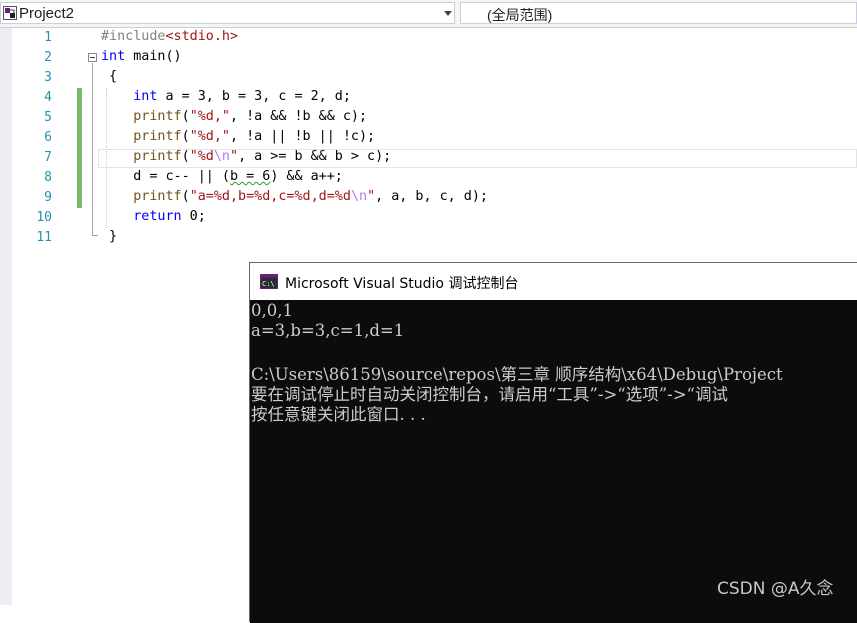 The width and height of the screenshot is (857, 623). What do you see at coordinates (428, 118) in the screenshot?
I see `code-line: 5 printf("%d,", !a && !b && c);` at bounding box center [428, 118].